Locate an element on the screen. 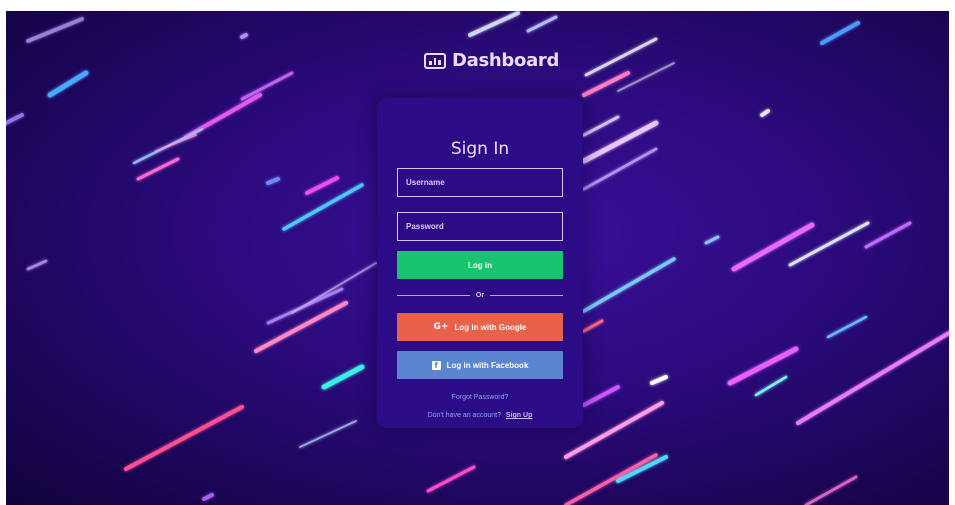 This screenshot has width=955, height=505. google-plus-icon: G+ is located at coordinates (441, 327).